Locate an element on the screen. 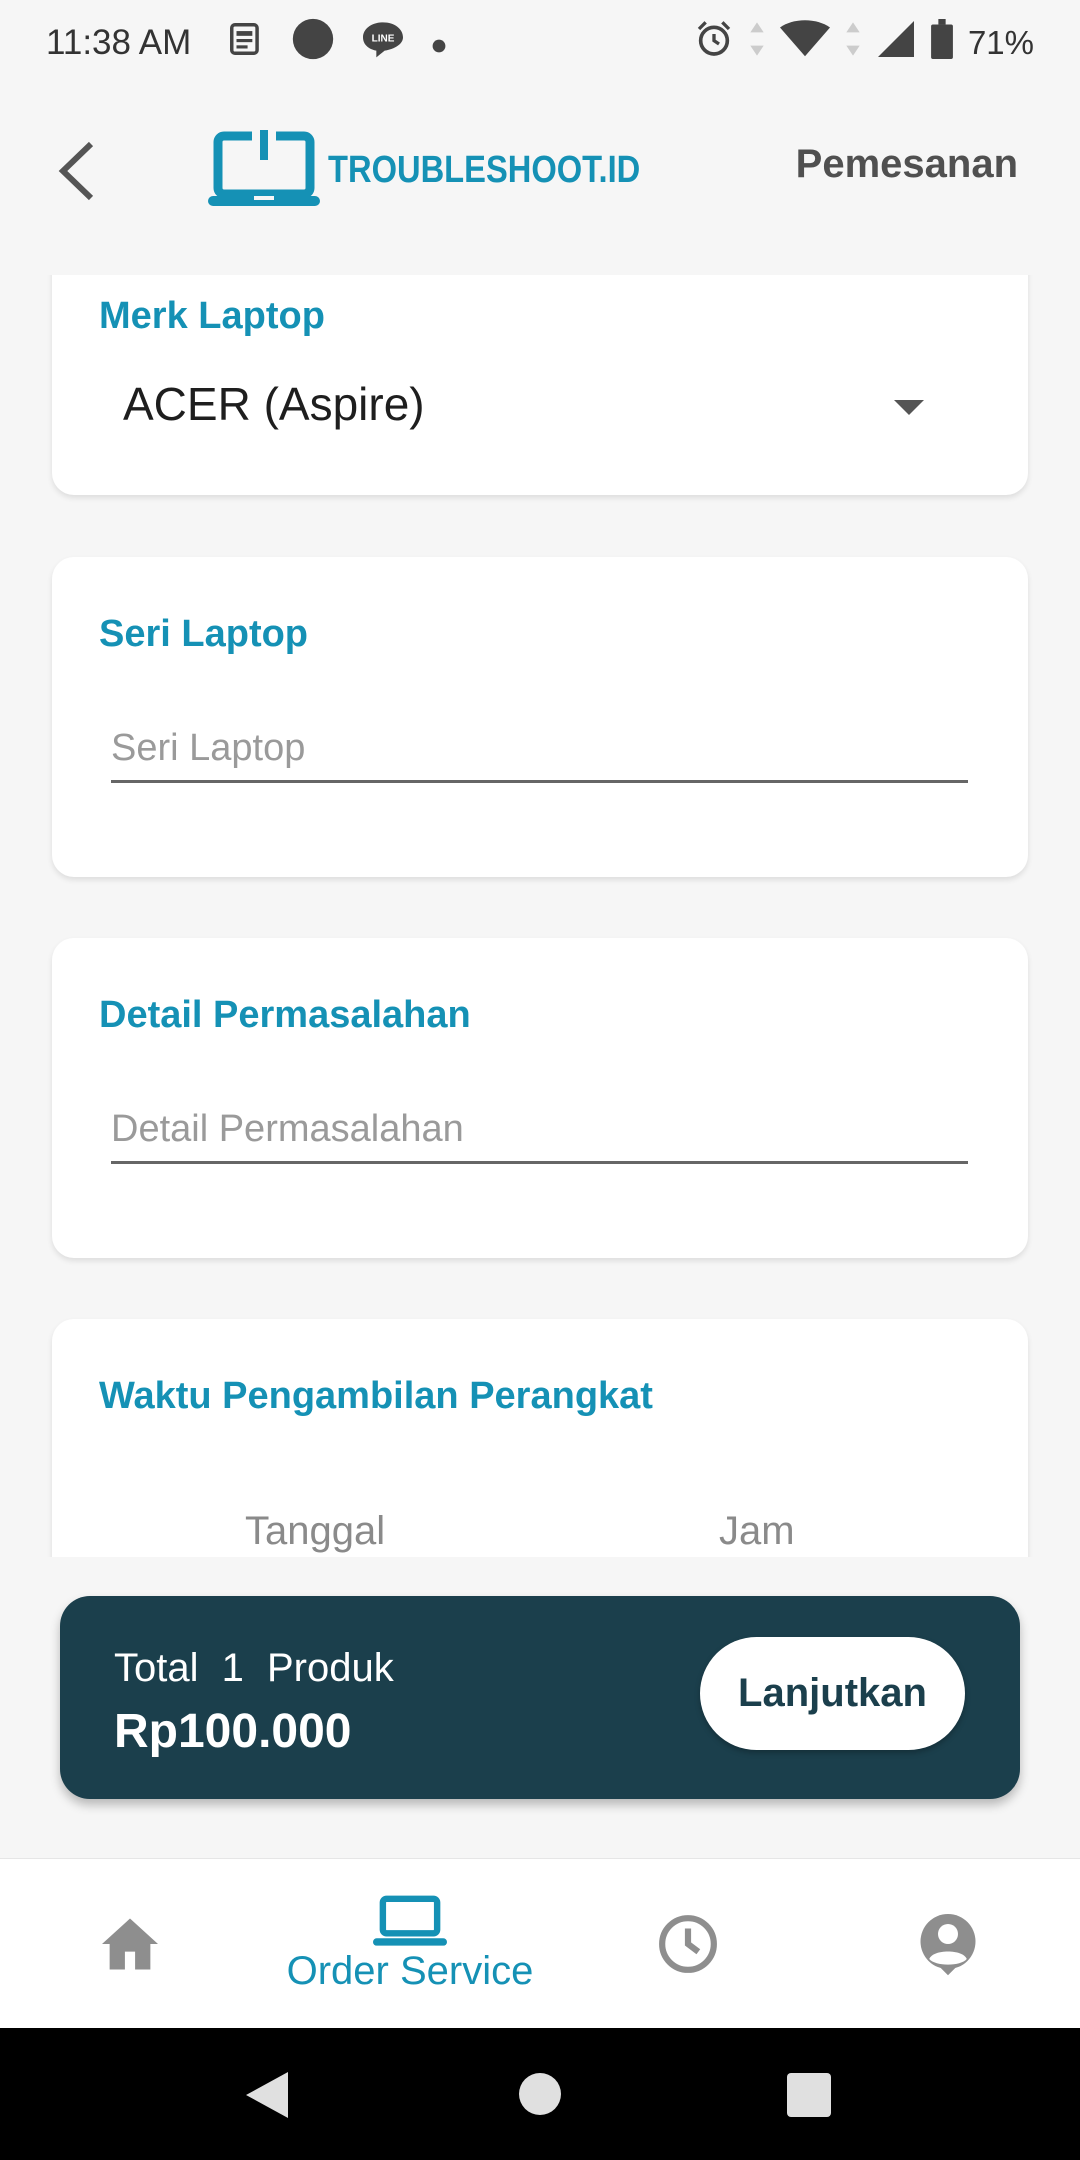 This screenshot has width=1080, height=2160. back-button is located at coordinates (77, 171).